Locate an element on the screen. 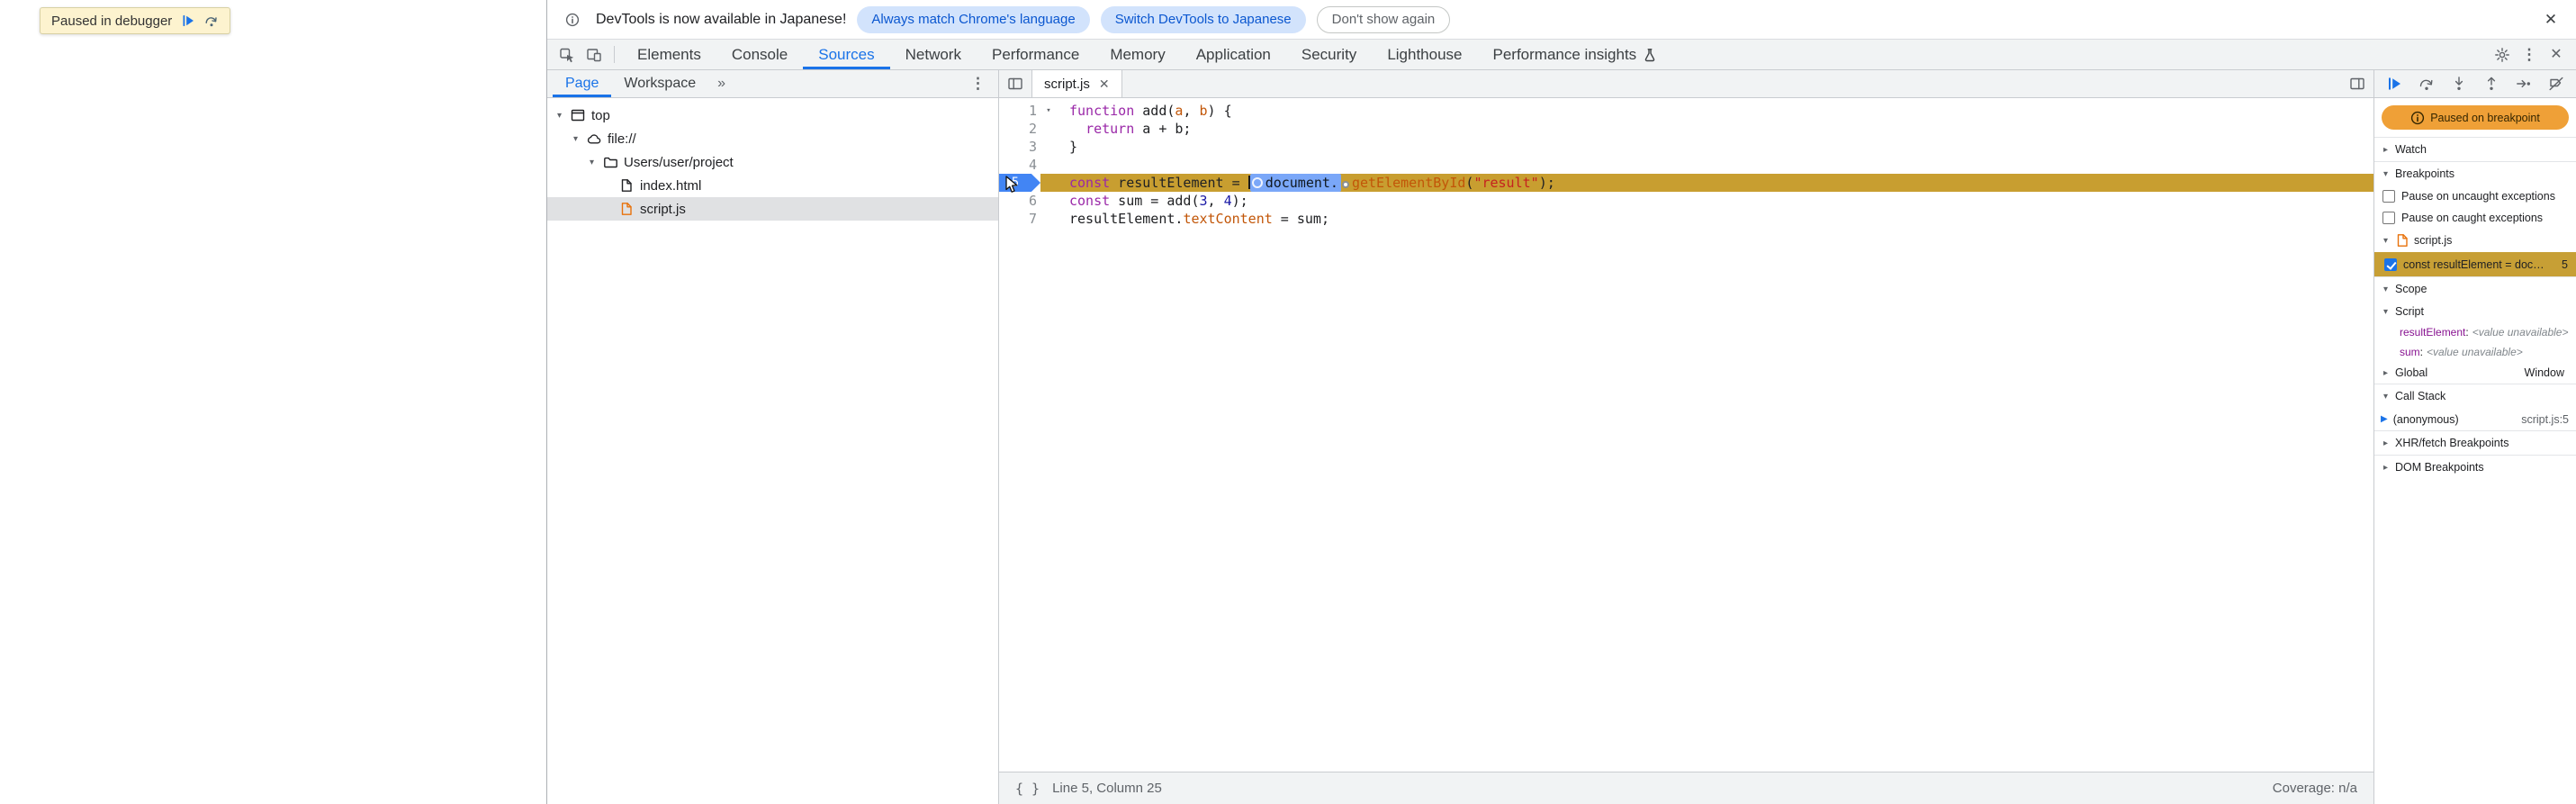  deactivate-breakpoints-button is located at coordinates (2556, 84).